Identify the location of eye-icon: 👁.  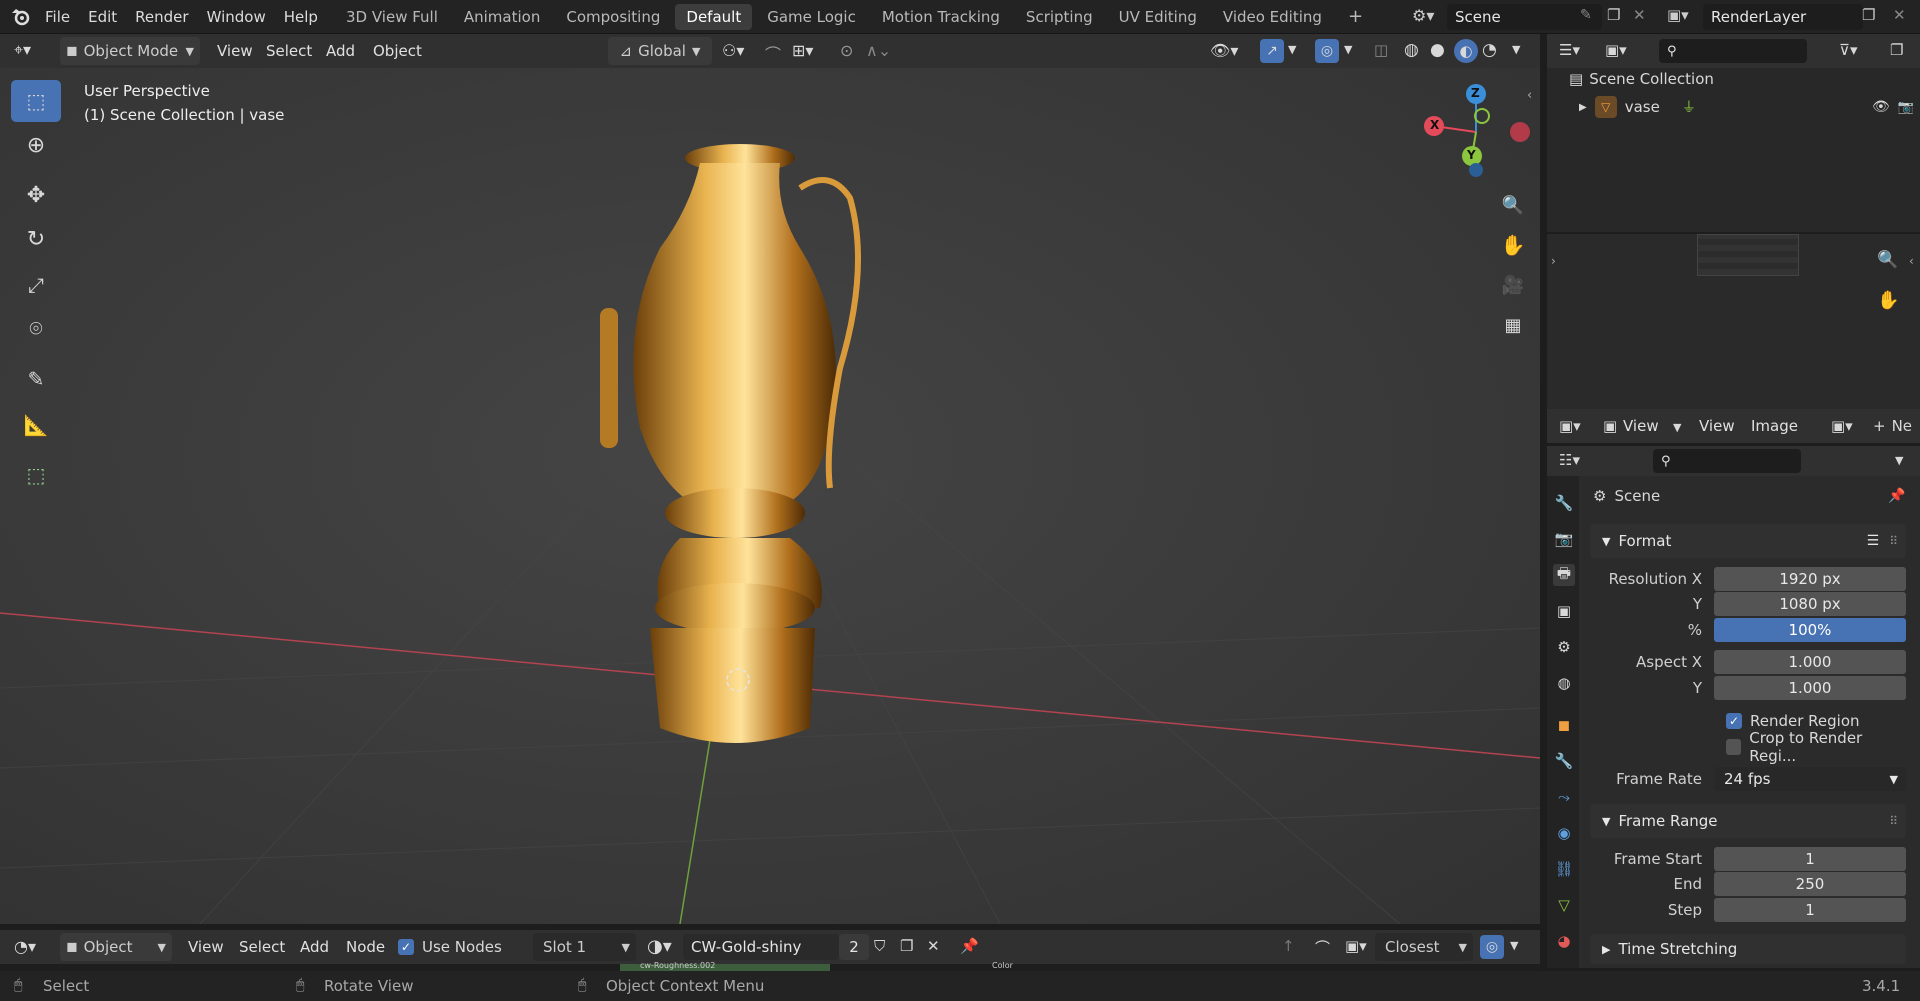
(1881, 107).